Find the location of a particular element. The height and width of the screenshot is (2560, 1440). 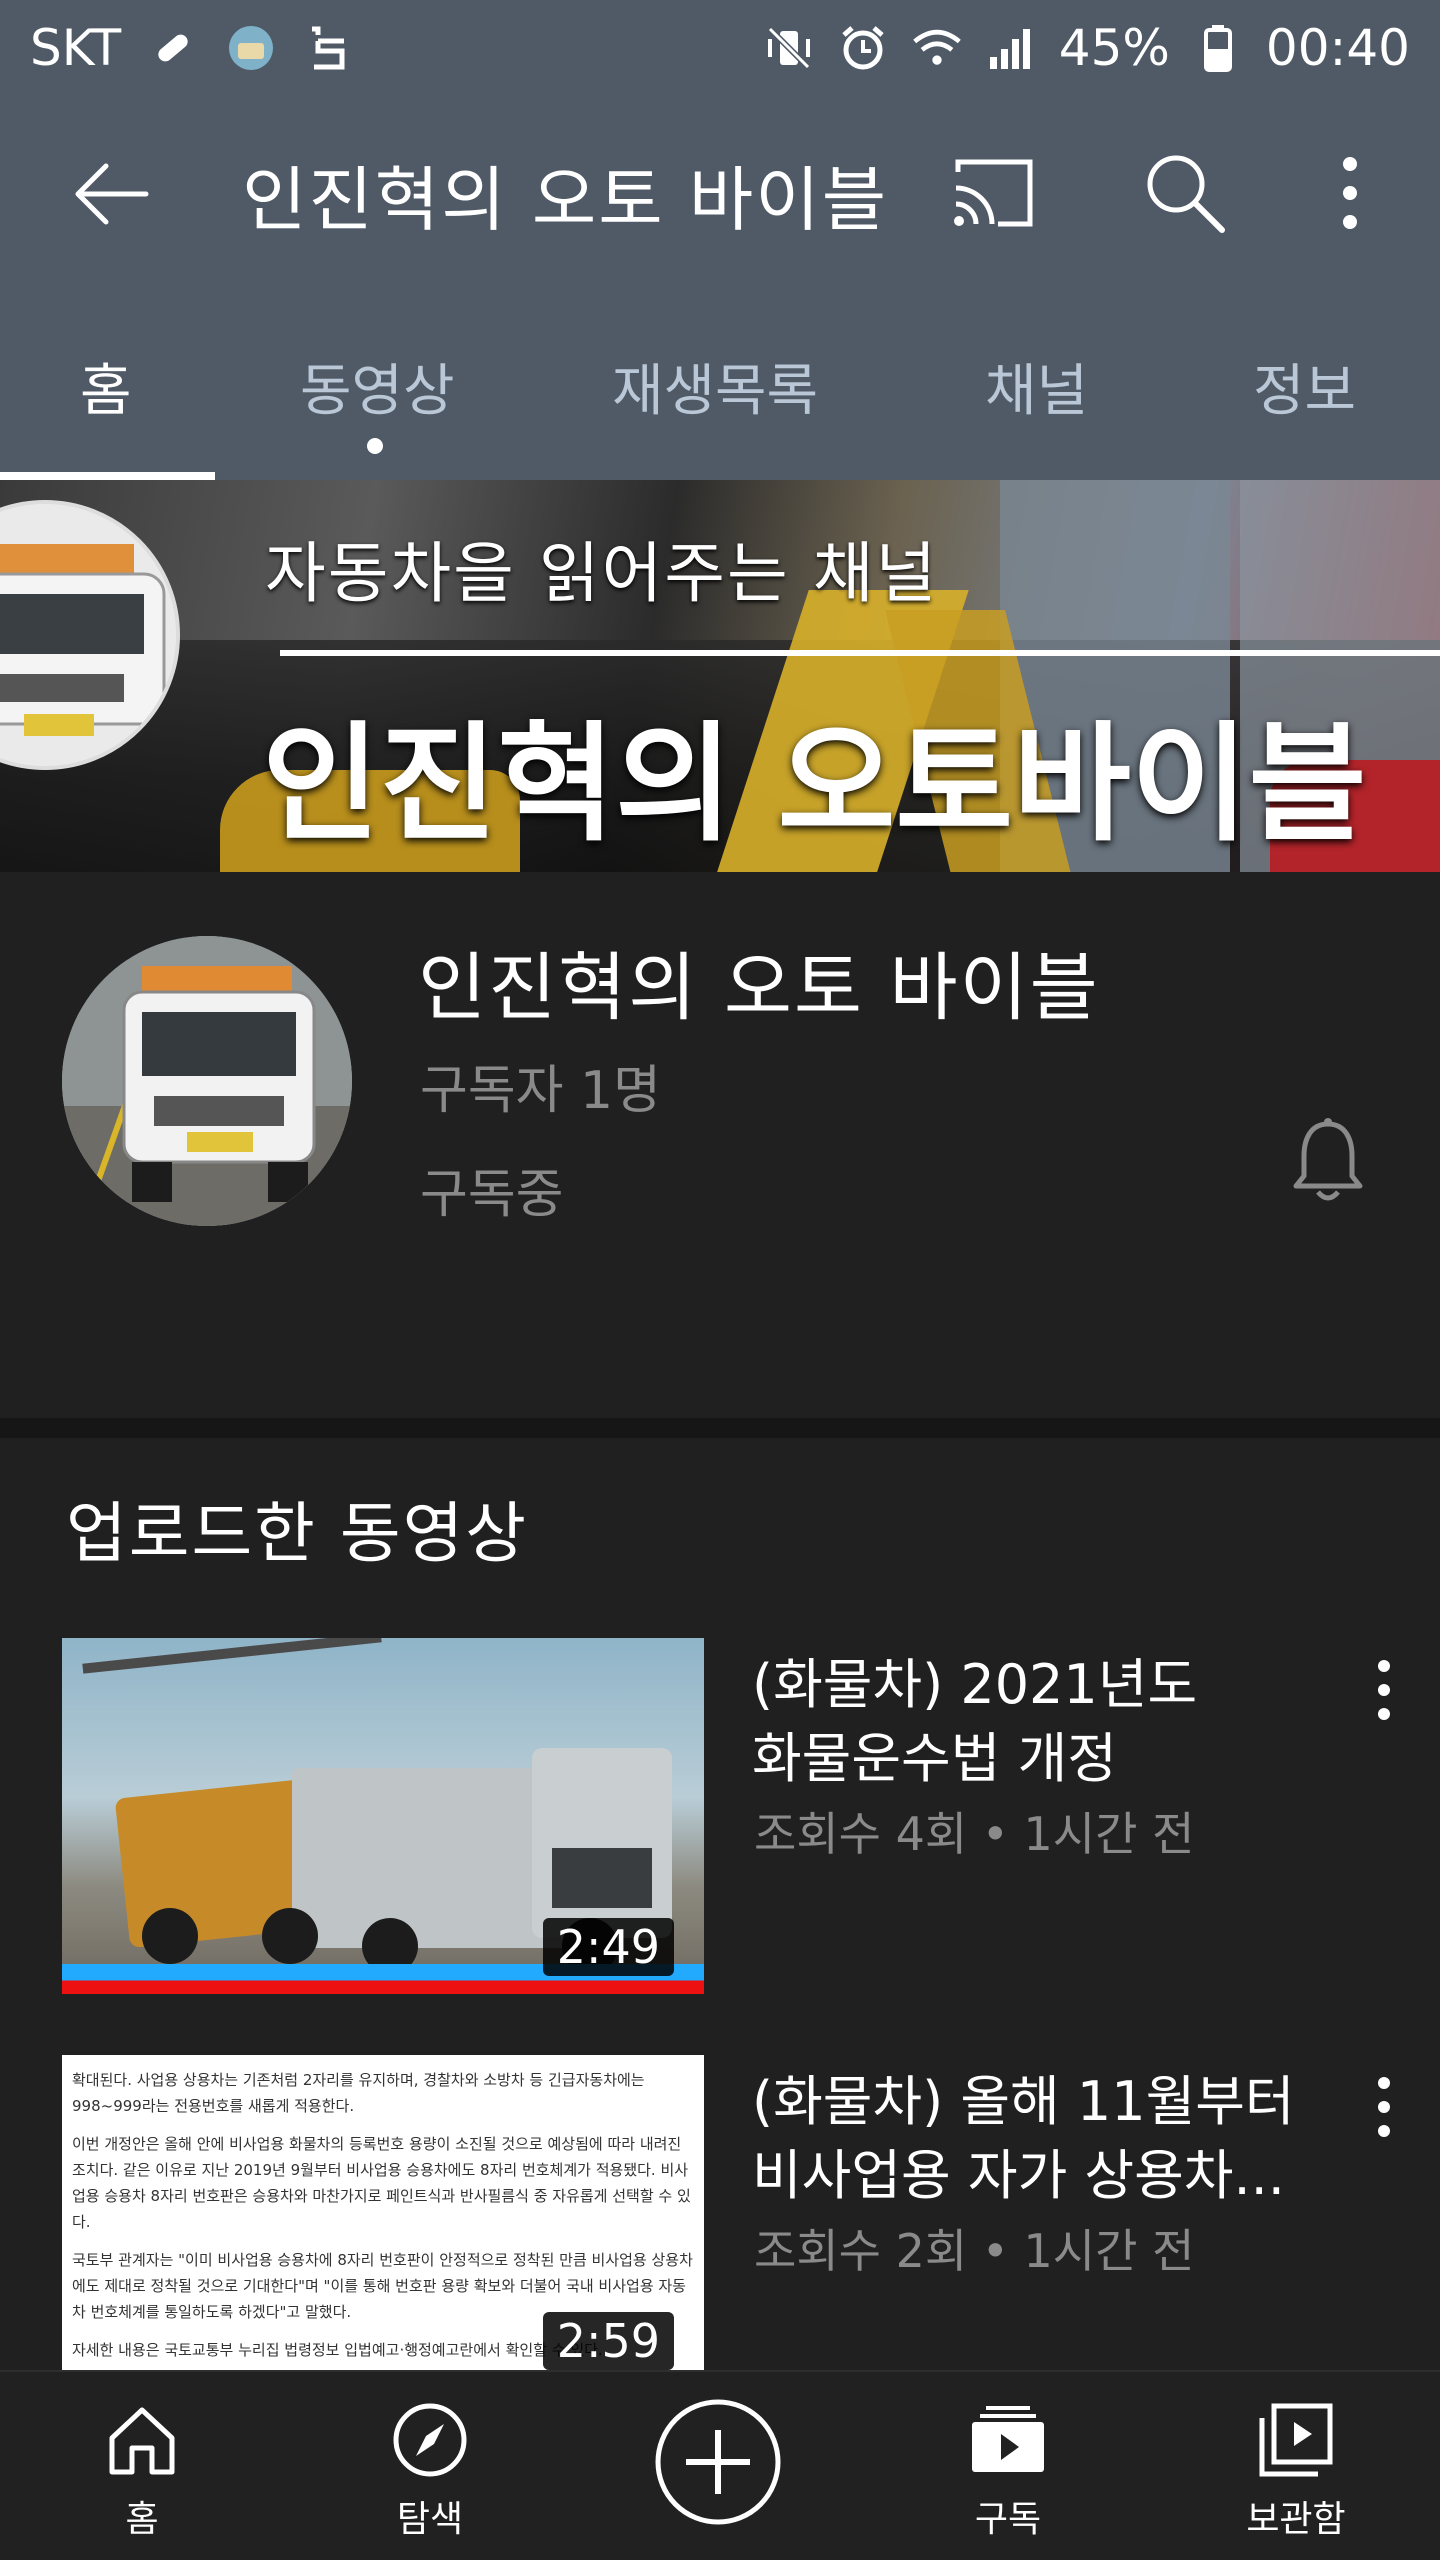

channel-title: 인진혁의 오토 바이블 is located at coordinates (565, 200).